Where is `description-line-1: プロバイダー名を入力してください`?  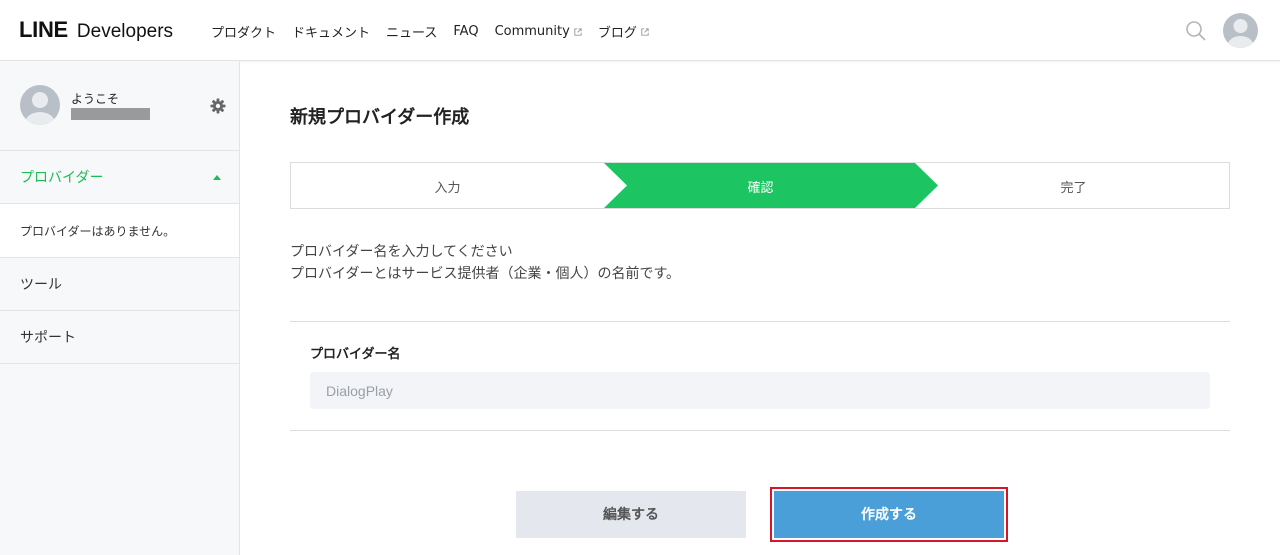
description-line-1: プロバイダー名を入力してください is located at coordinates (401, 252).